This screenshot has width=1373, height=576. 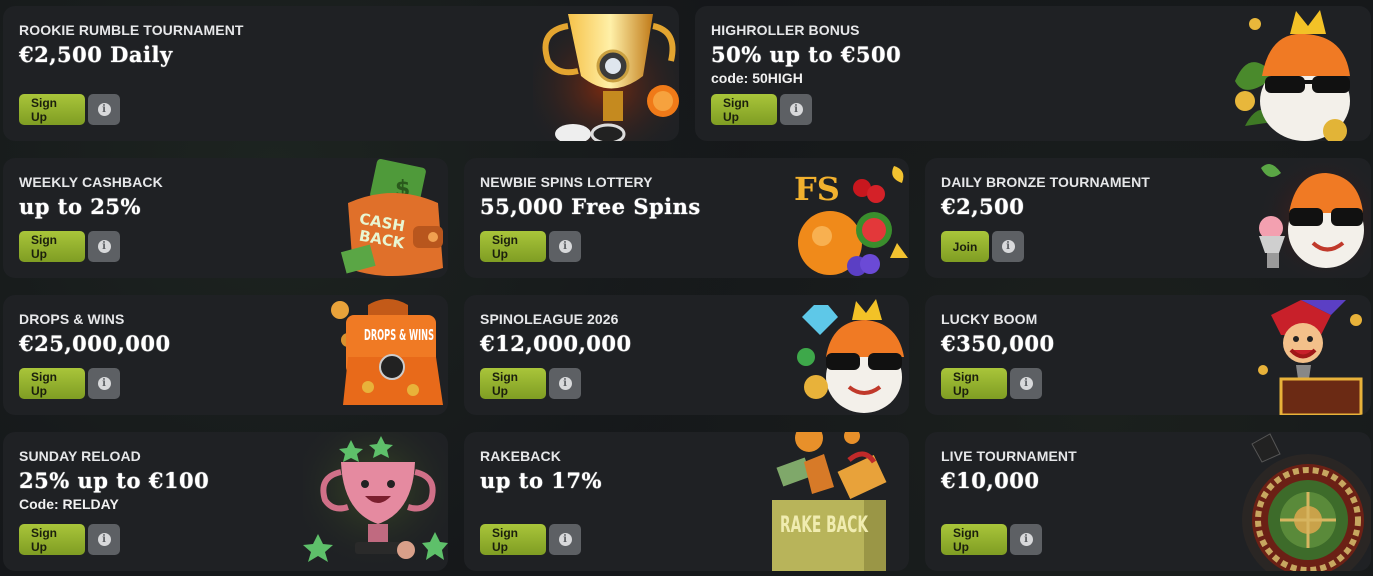 I want to click on promo-code: Code: RELDAY, so click(x=69, y=504).